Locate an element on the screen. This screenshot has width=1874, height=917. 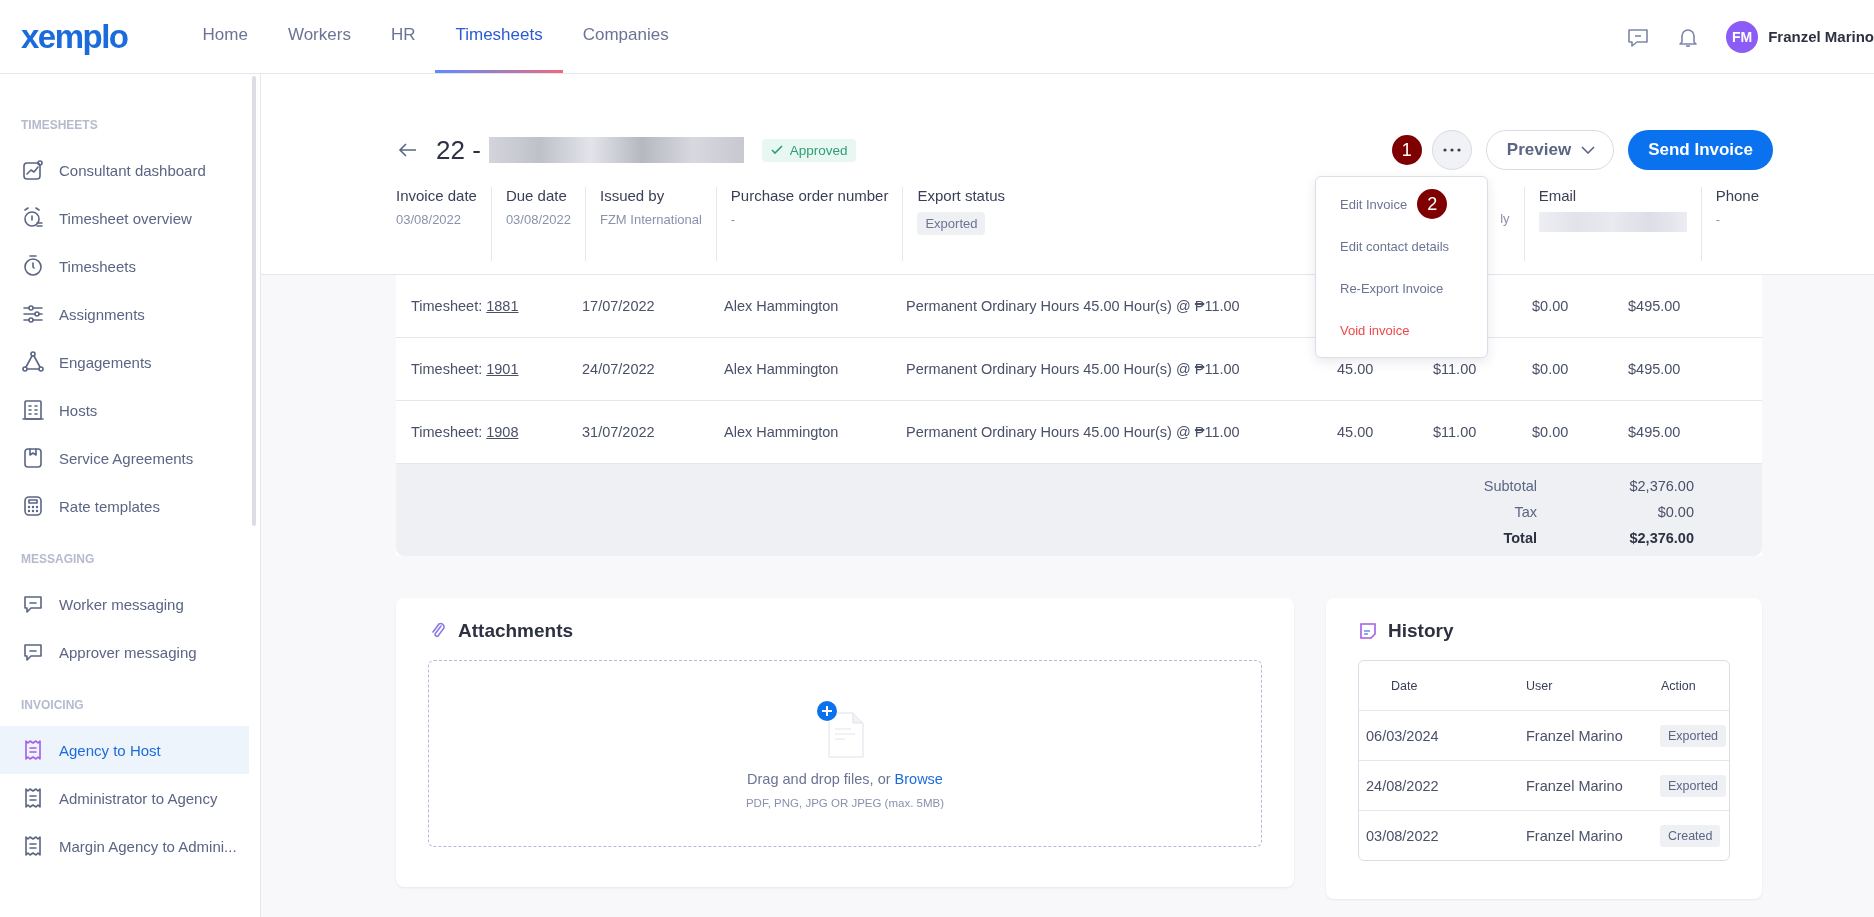
preview-button: Preview is located at coordinates (1550, 150).